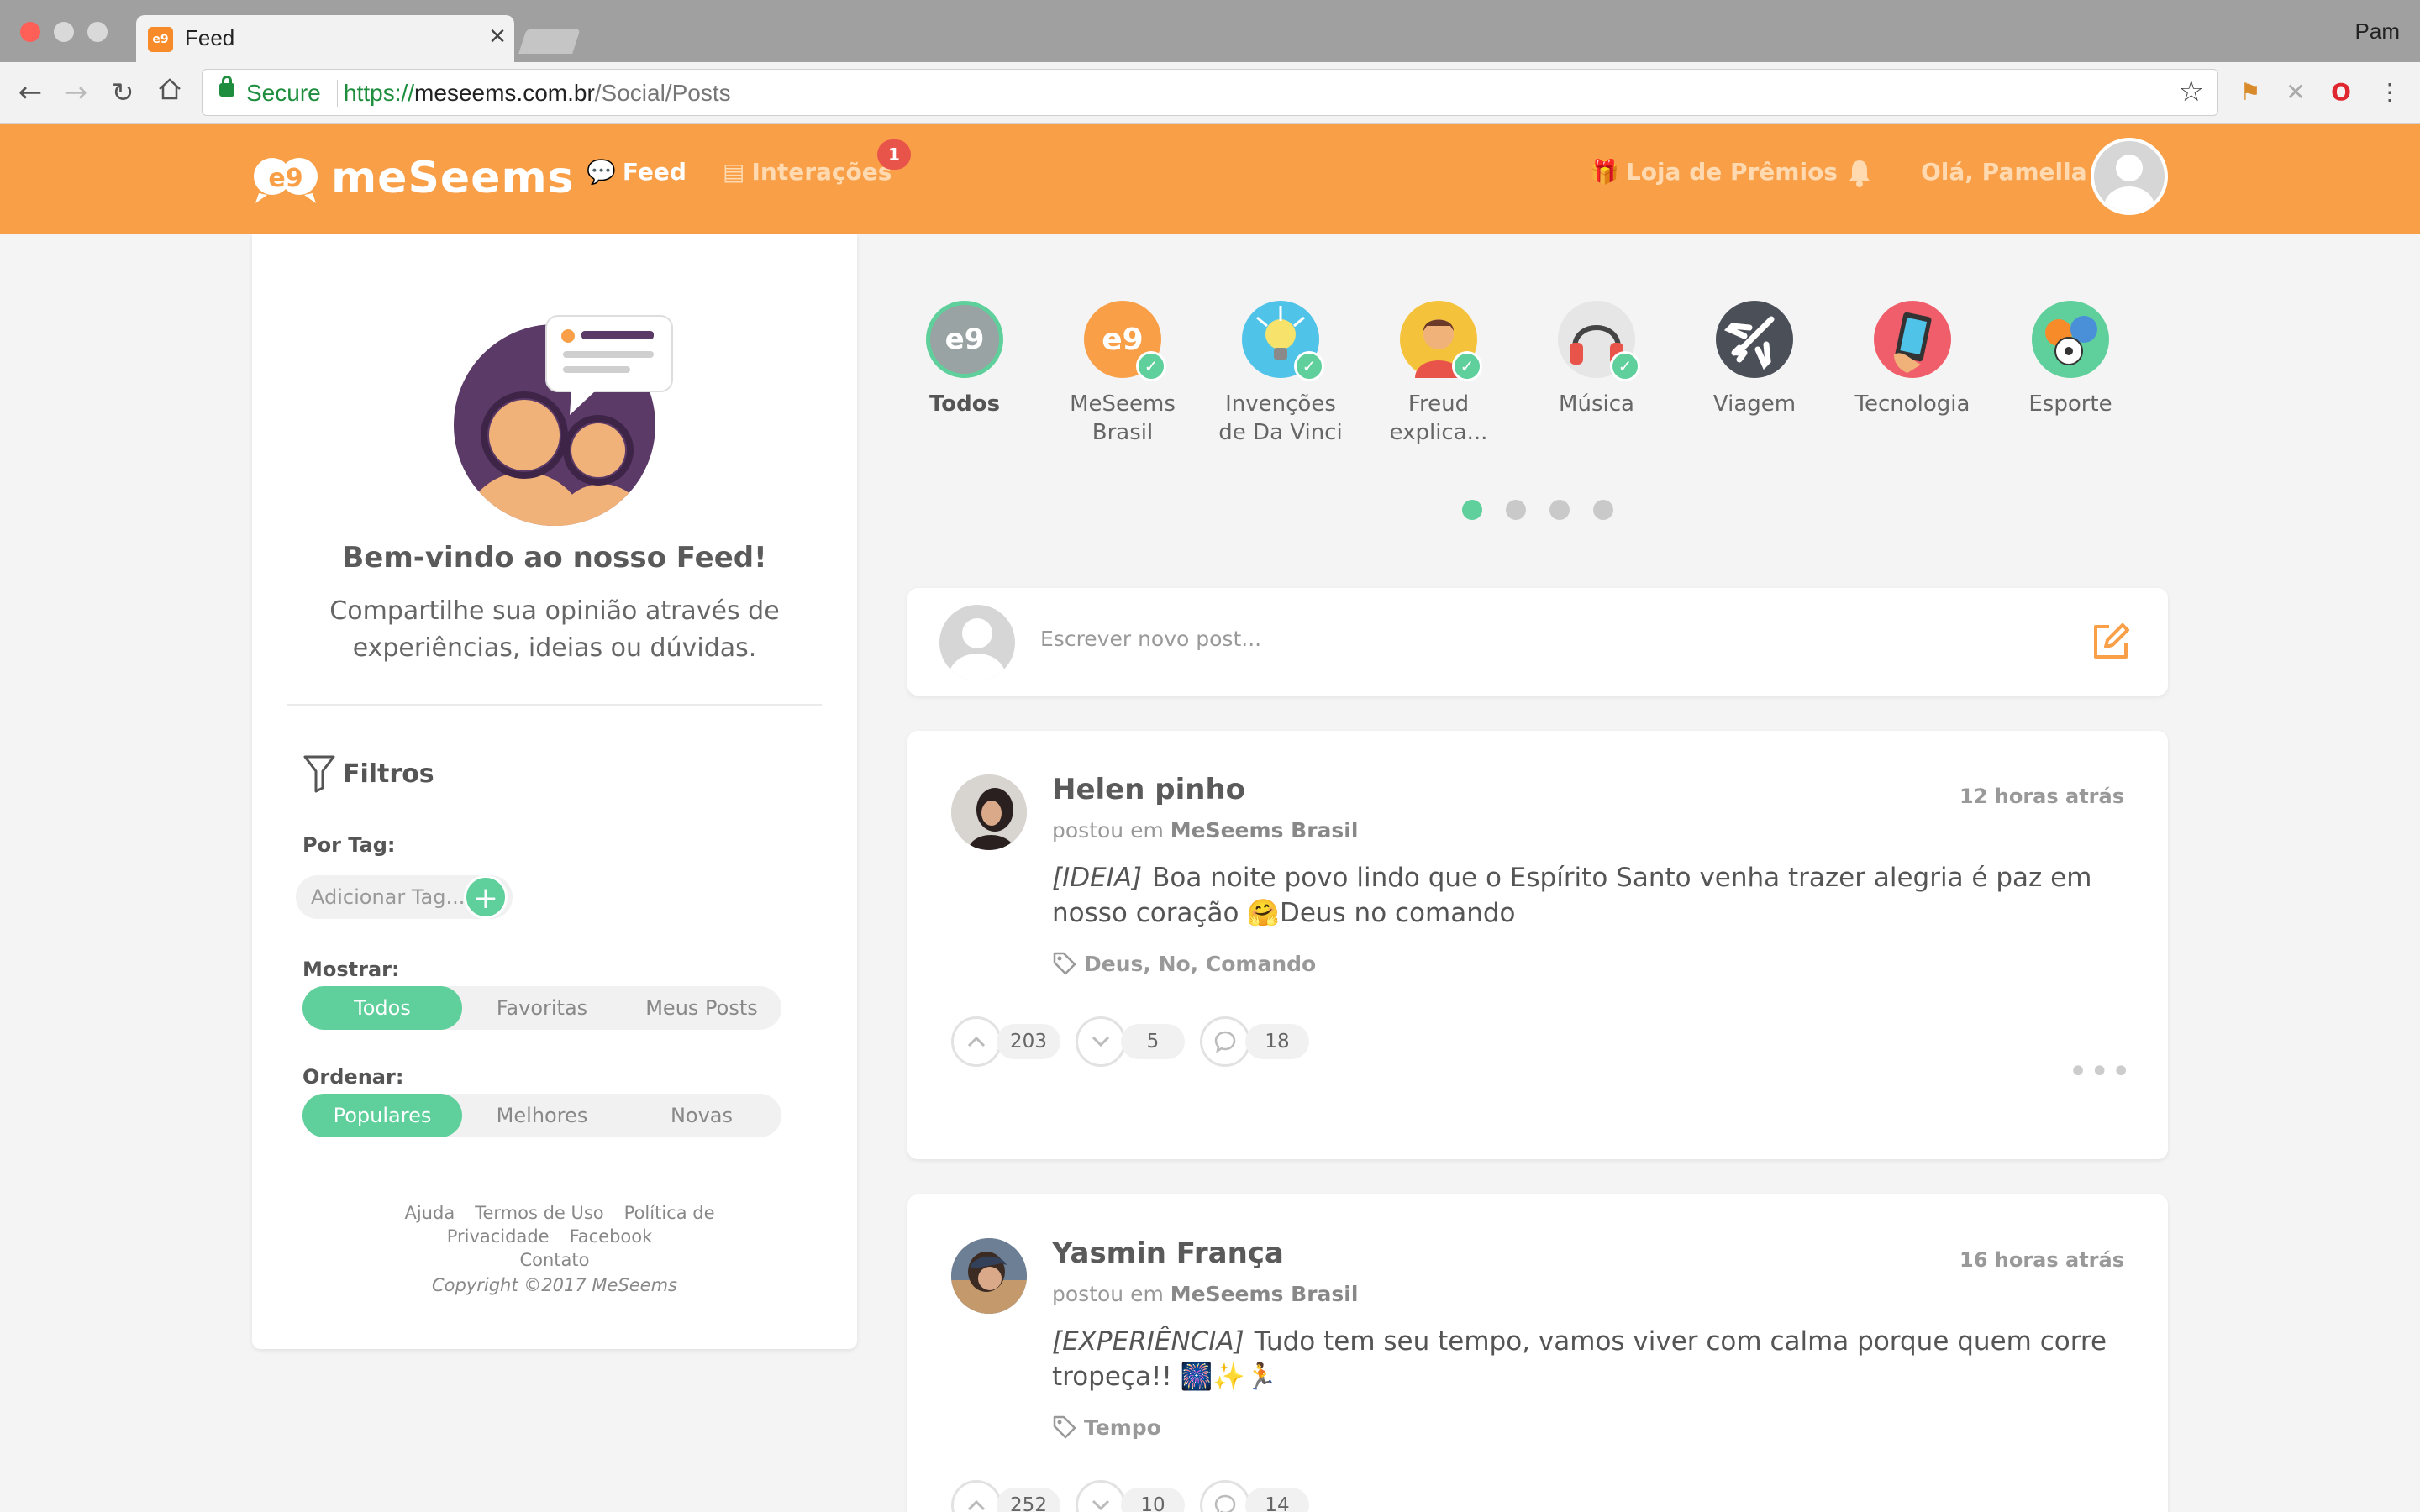 The image size is (2420, 1512). I want to click on window-maximize-button, so click(97, 32).